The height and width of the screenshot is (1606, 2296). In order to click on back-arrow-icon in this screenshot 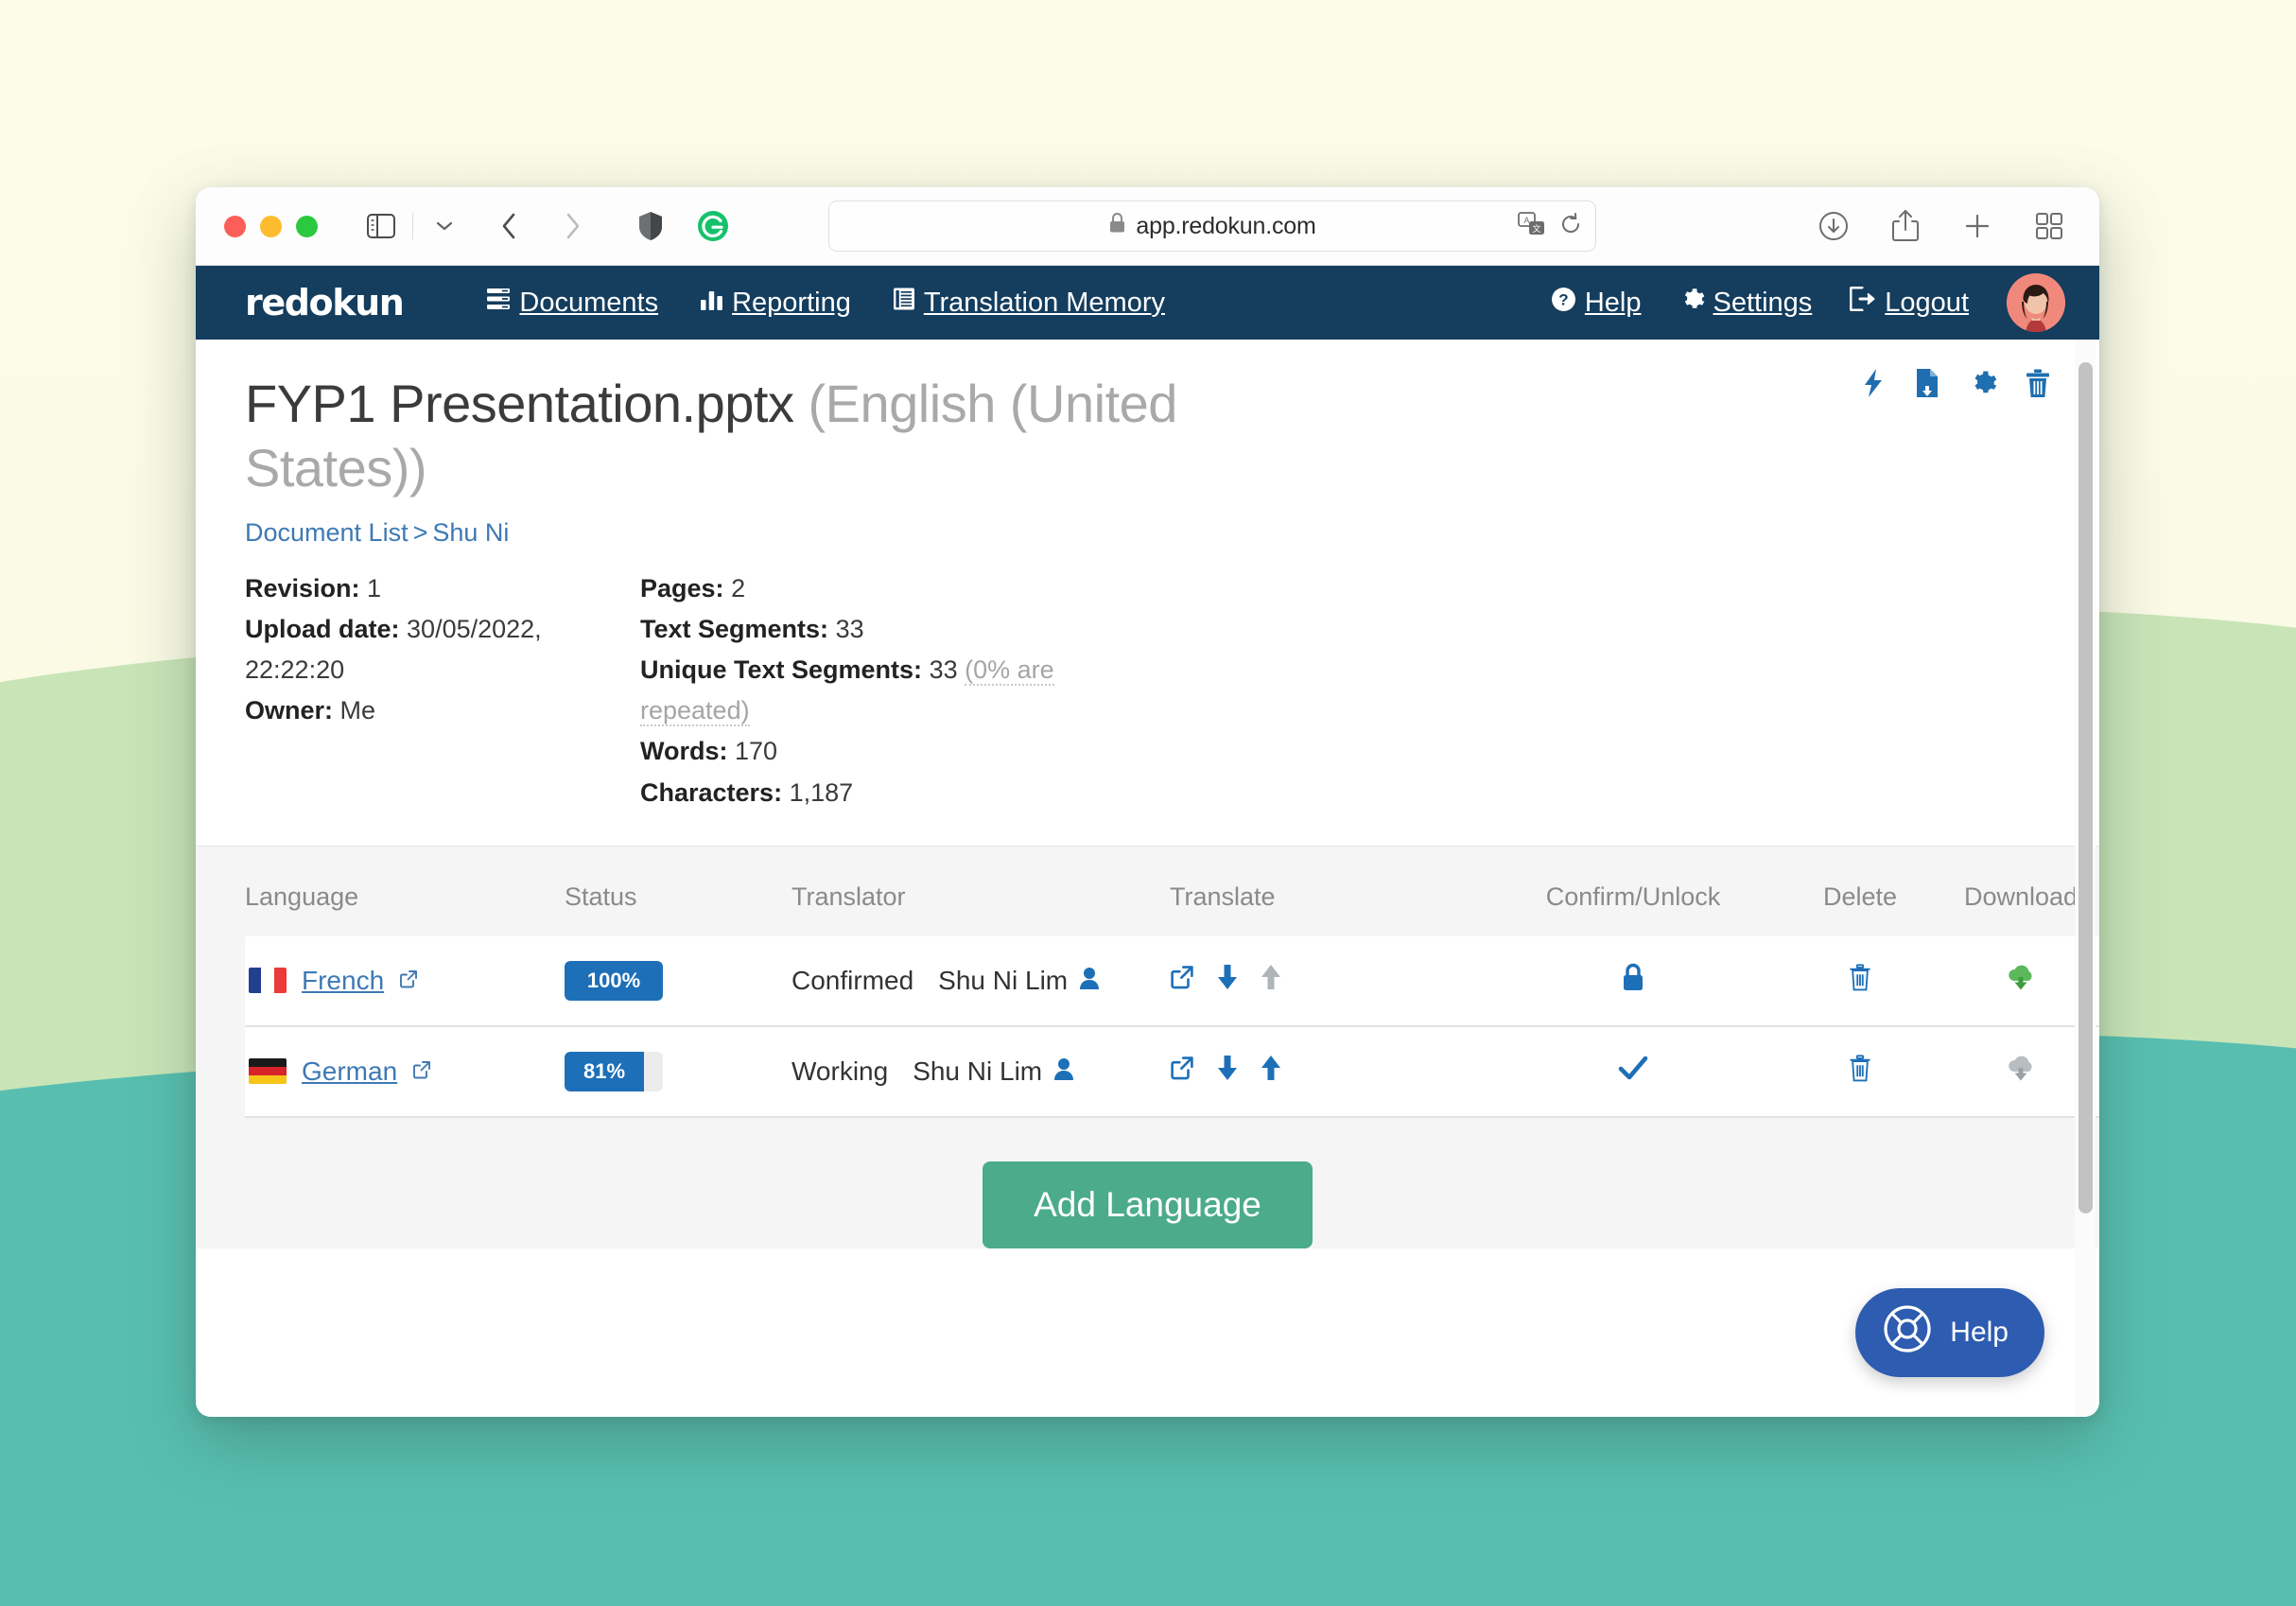, I will do `click(509, 226)`.